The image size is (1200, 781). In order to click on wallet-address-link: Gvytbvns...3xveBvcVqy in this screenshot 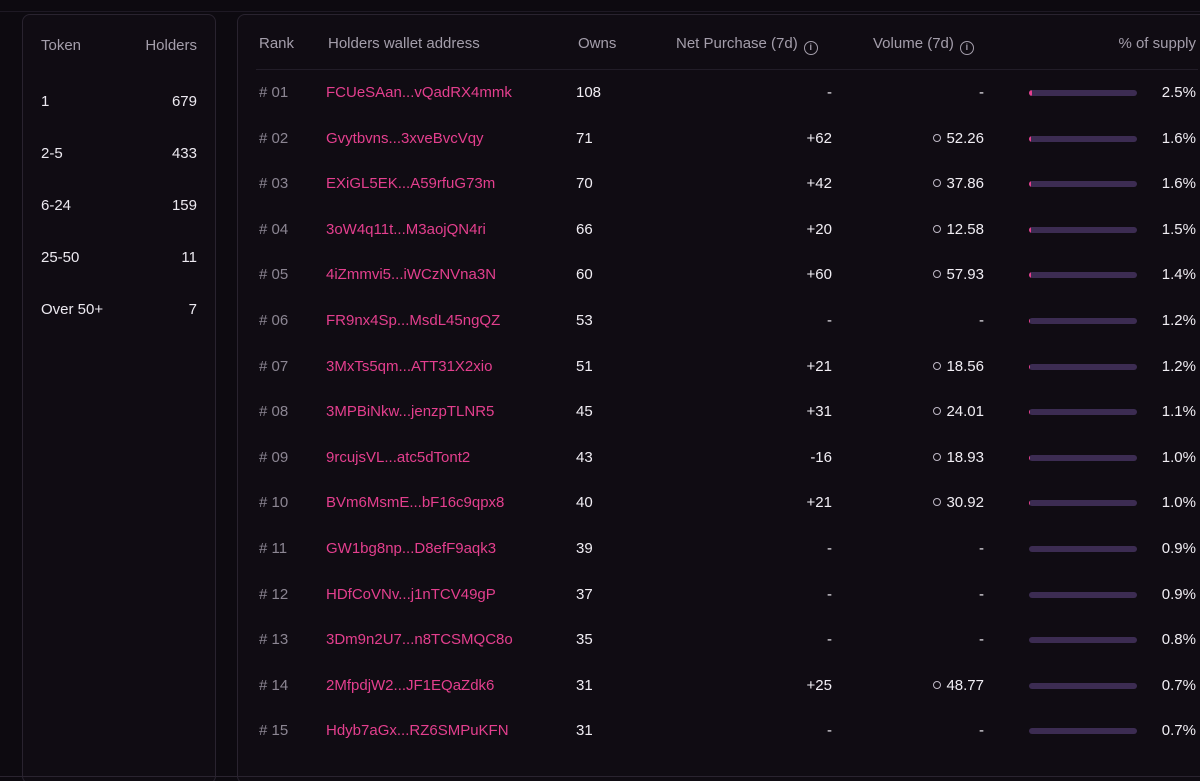, I will do `click(405, 138)`.